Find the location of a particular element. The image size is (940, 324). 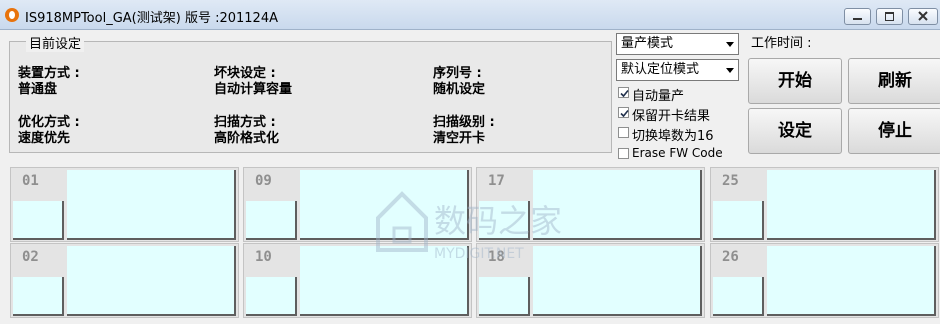

device-mode-value: 普通盘 is located at coordinates (38, 89).